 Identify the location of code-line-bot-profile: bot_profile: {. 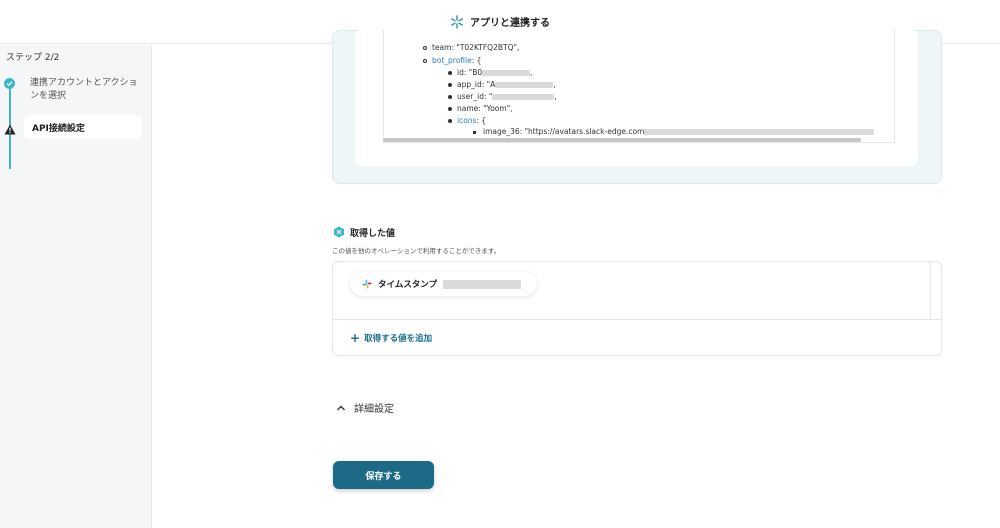
(456, 60).